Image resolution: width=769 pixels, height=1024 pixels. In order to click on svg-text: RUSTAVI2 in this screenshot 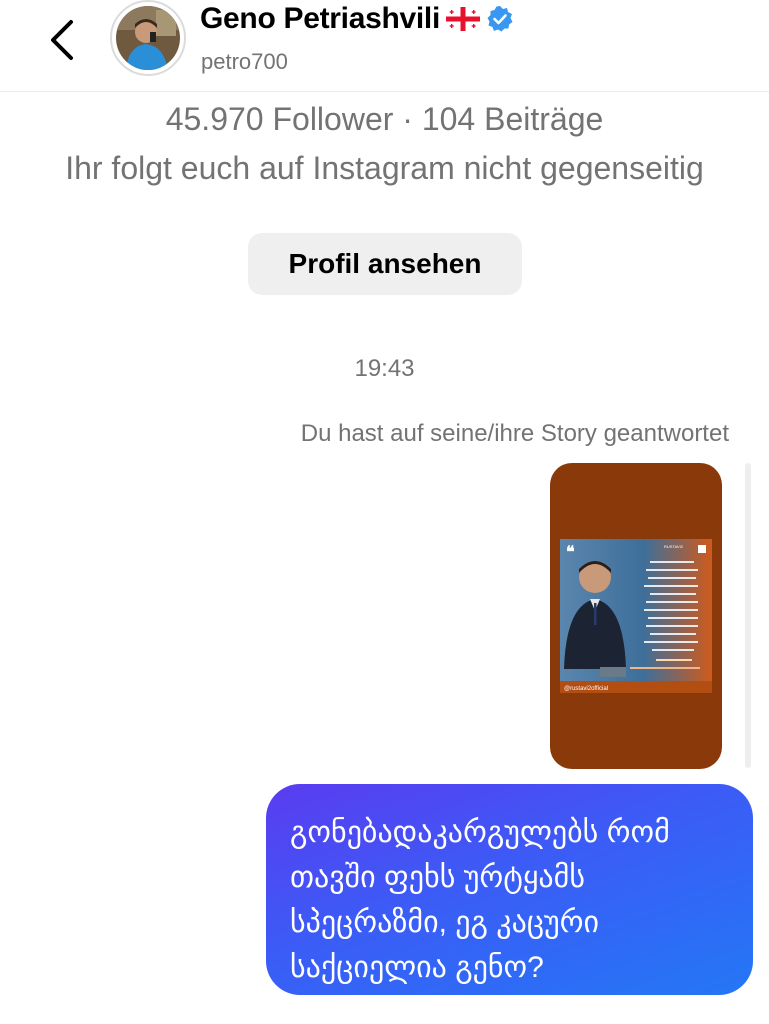, I will do `click(674, 546)`.